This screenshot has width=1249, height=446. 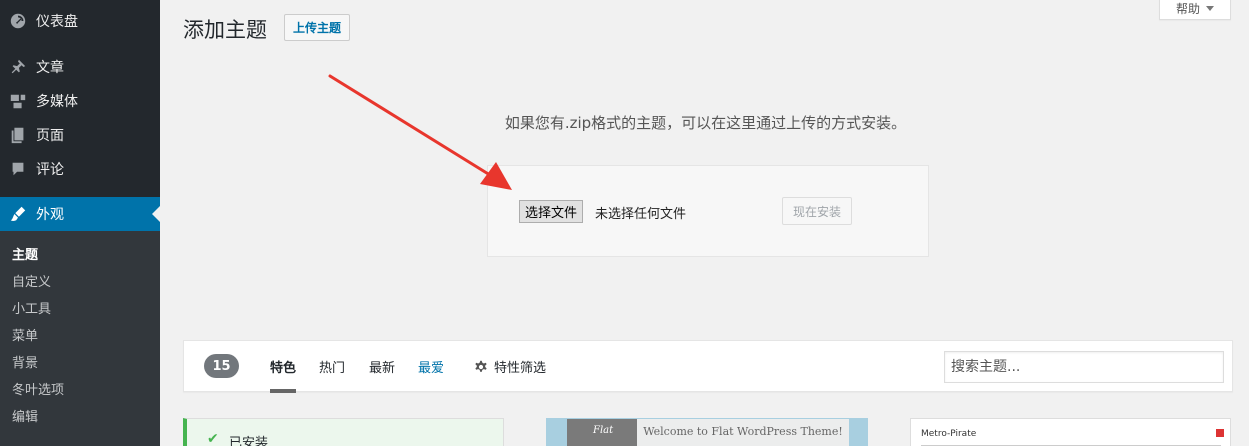 What do you see at coordinates (743, 431) in the screenshot?
I see `theme-preview-title: Welcome to Flat WordPress Theme!` at bounding box center [743, 431].